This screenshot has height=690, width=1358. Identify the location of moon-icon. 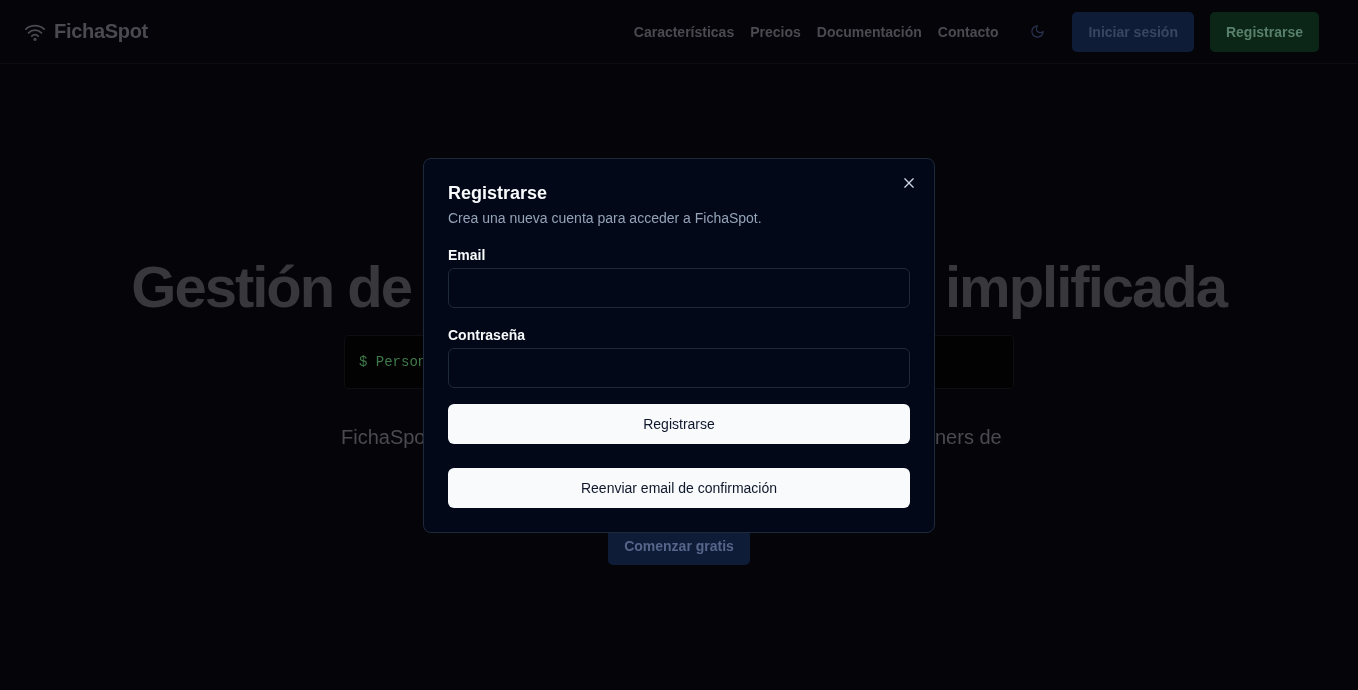
(1038, 31).